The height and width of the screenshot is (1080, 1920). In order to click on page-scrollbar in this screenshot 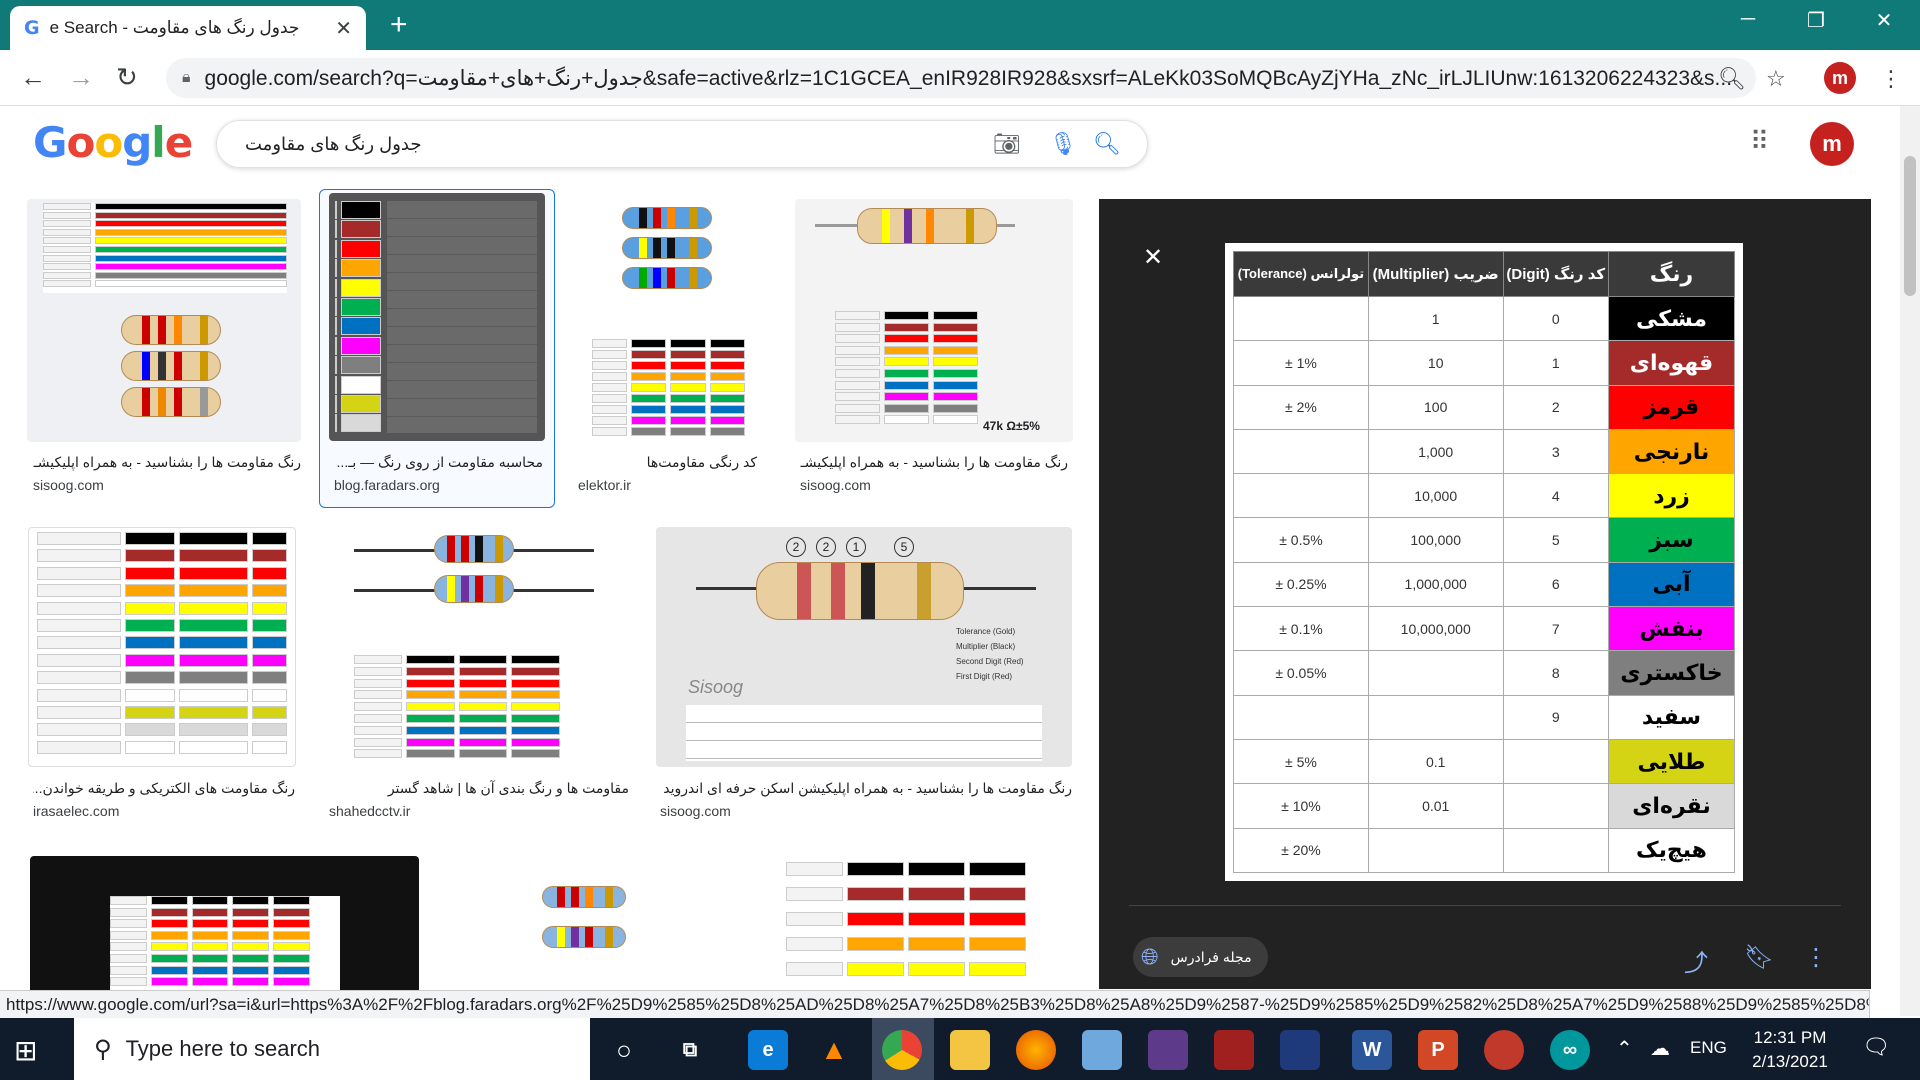, I will do `click(1910, 561)`.